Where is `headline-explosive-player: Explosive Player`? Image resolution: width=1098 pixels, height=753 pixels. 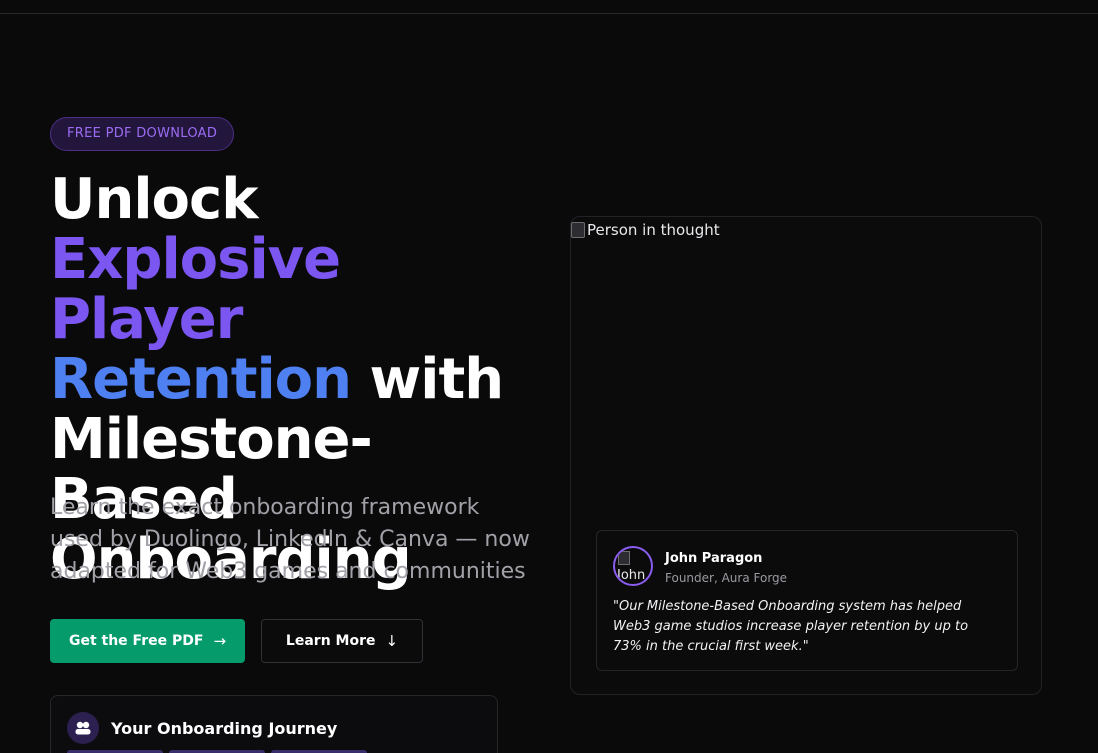 headline-explosive-player: Explosive Player is located at coordinates (195, 289).